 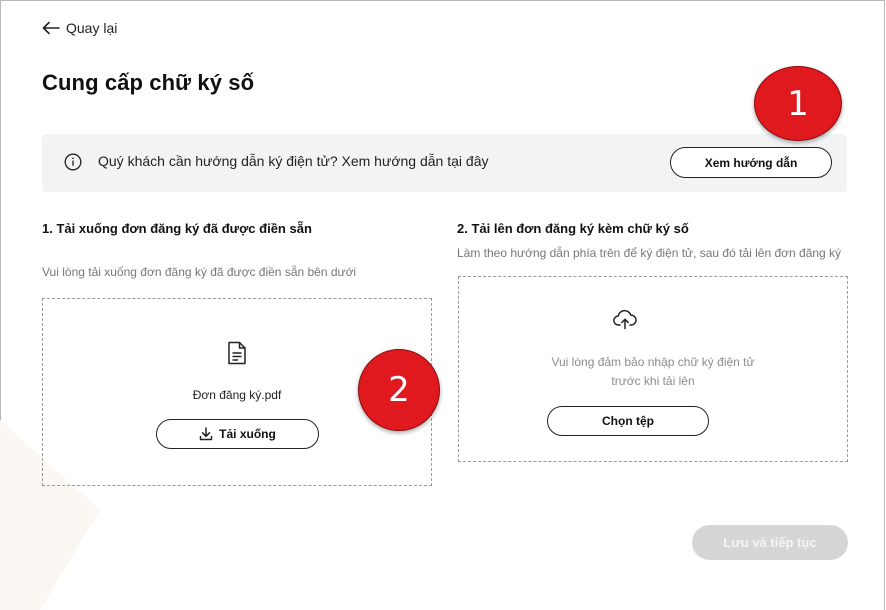 What do you see at coordinates (751, 162) in the screenshot?
I see `view-guide-button: Xem hướng dẫn` at bounding box center [751, 162].